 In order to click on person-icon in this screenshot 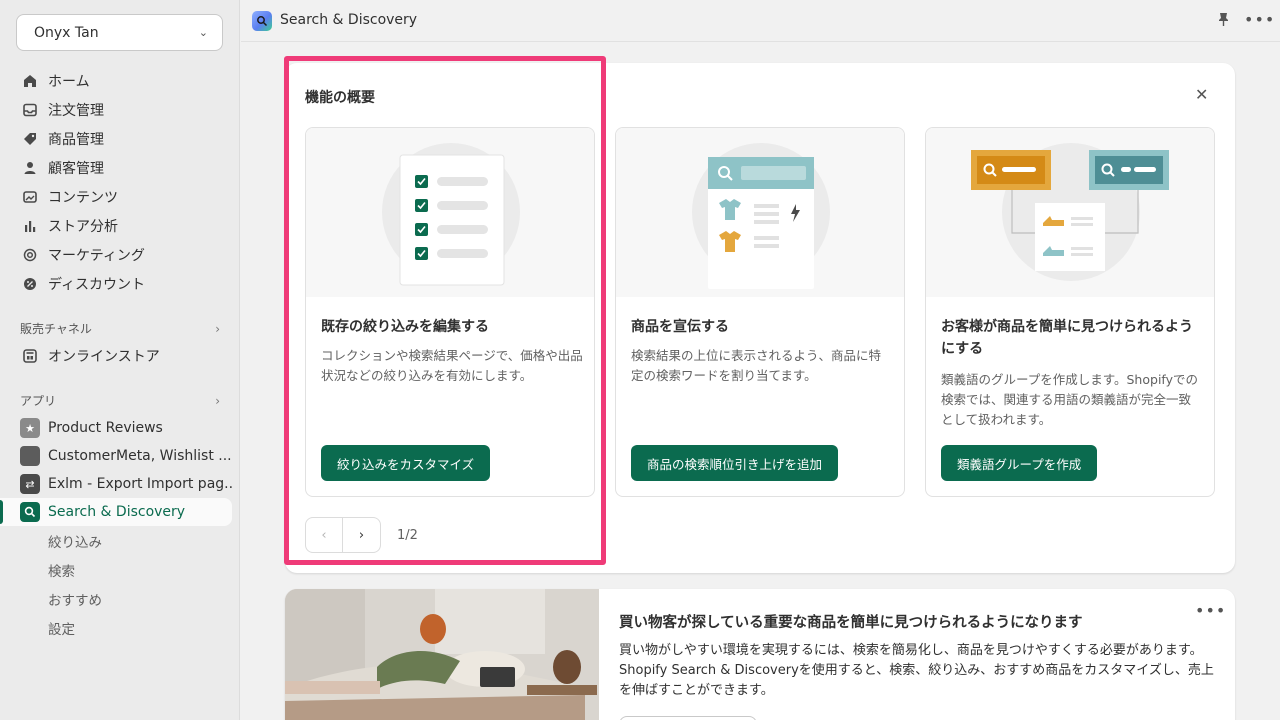, I will do `click(30, 168)`.